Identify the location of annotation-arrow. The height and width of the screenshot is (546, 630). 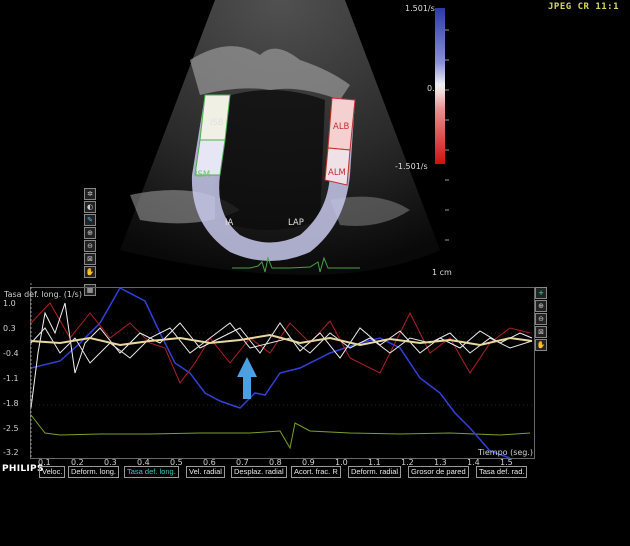
(247, 378).